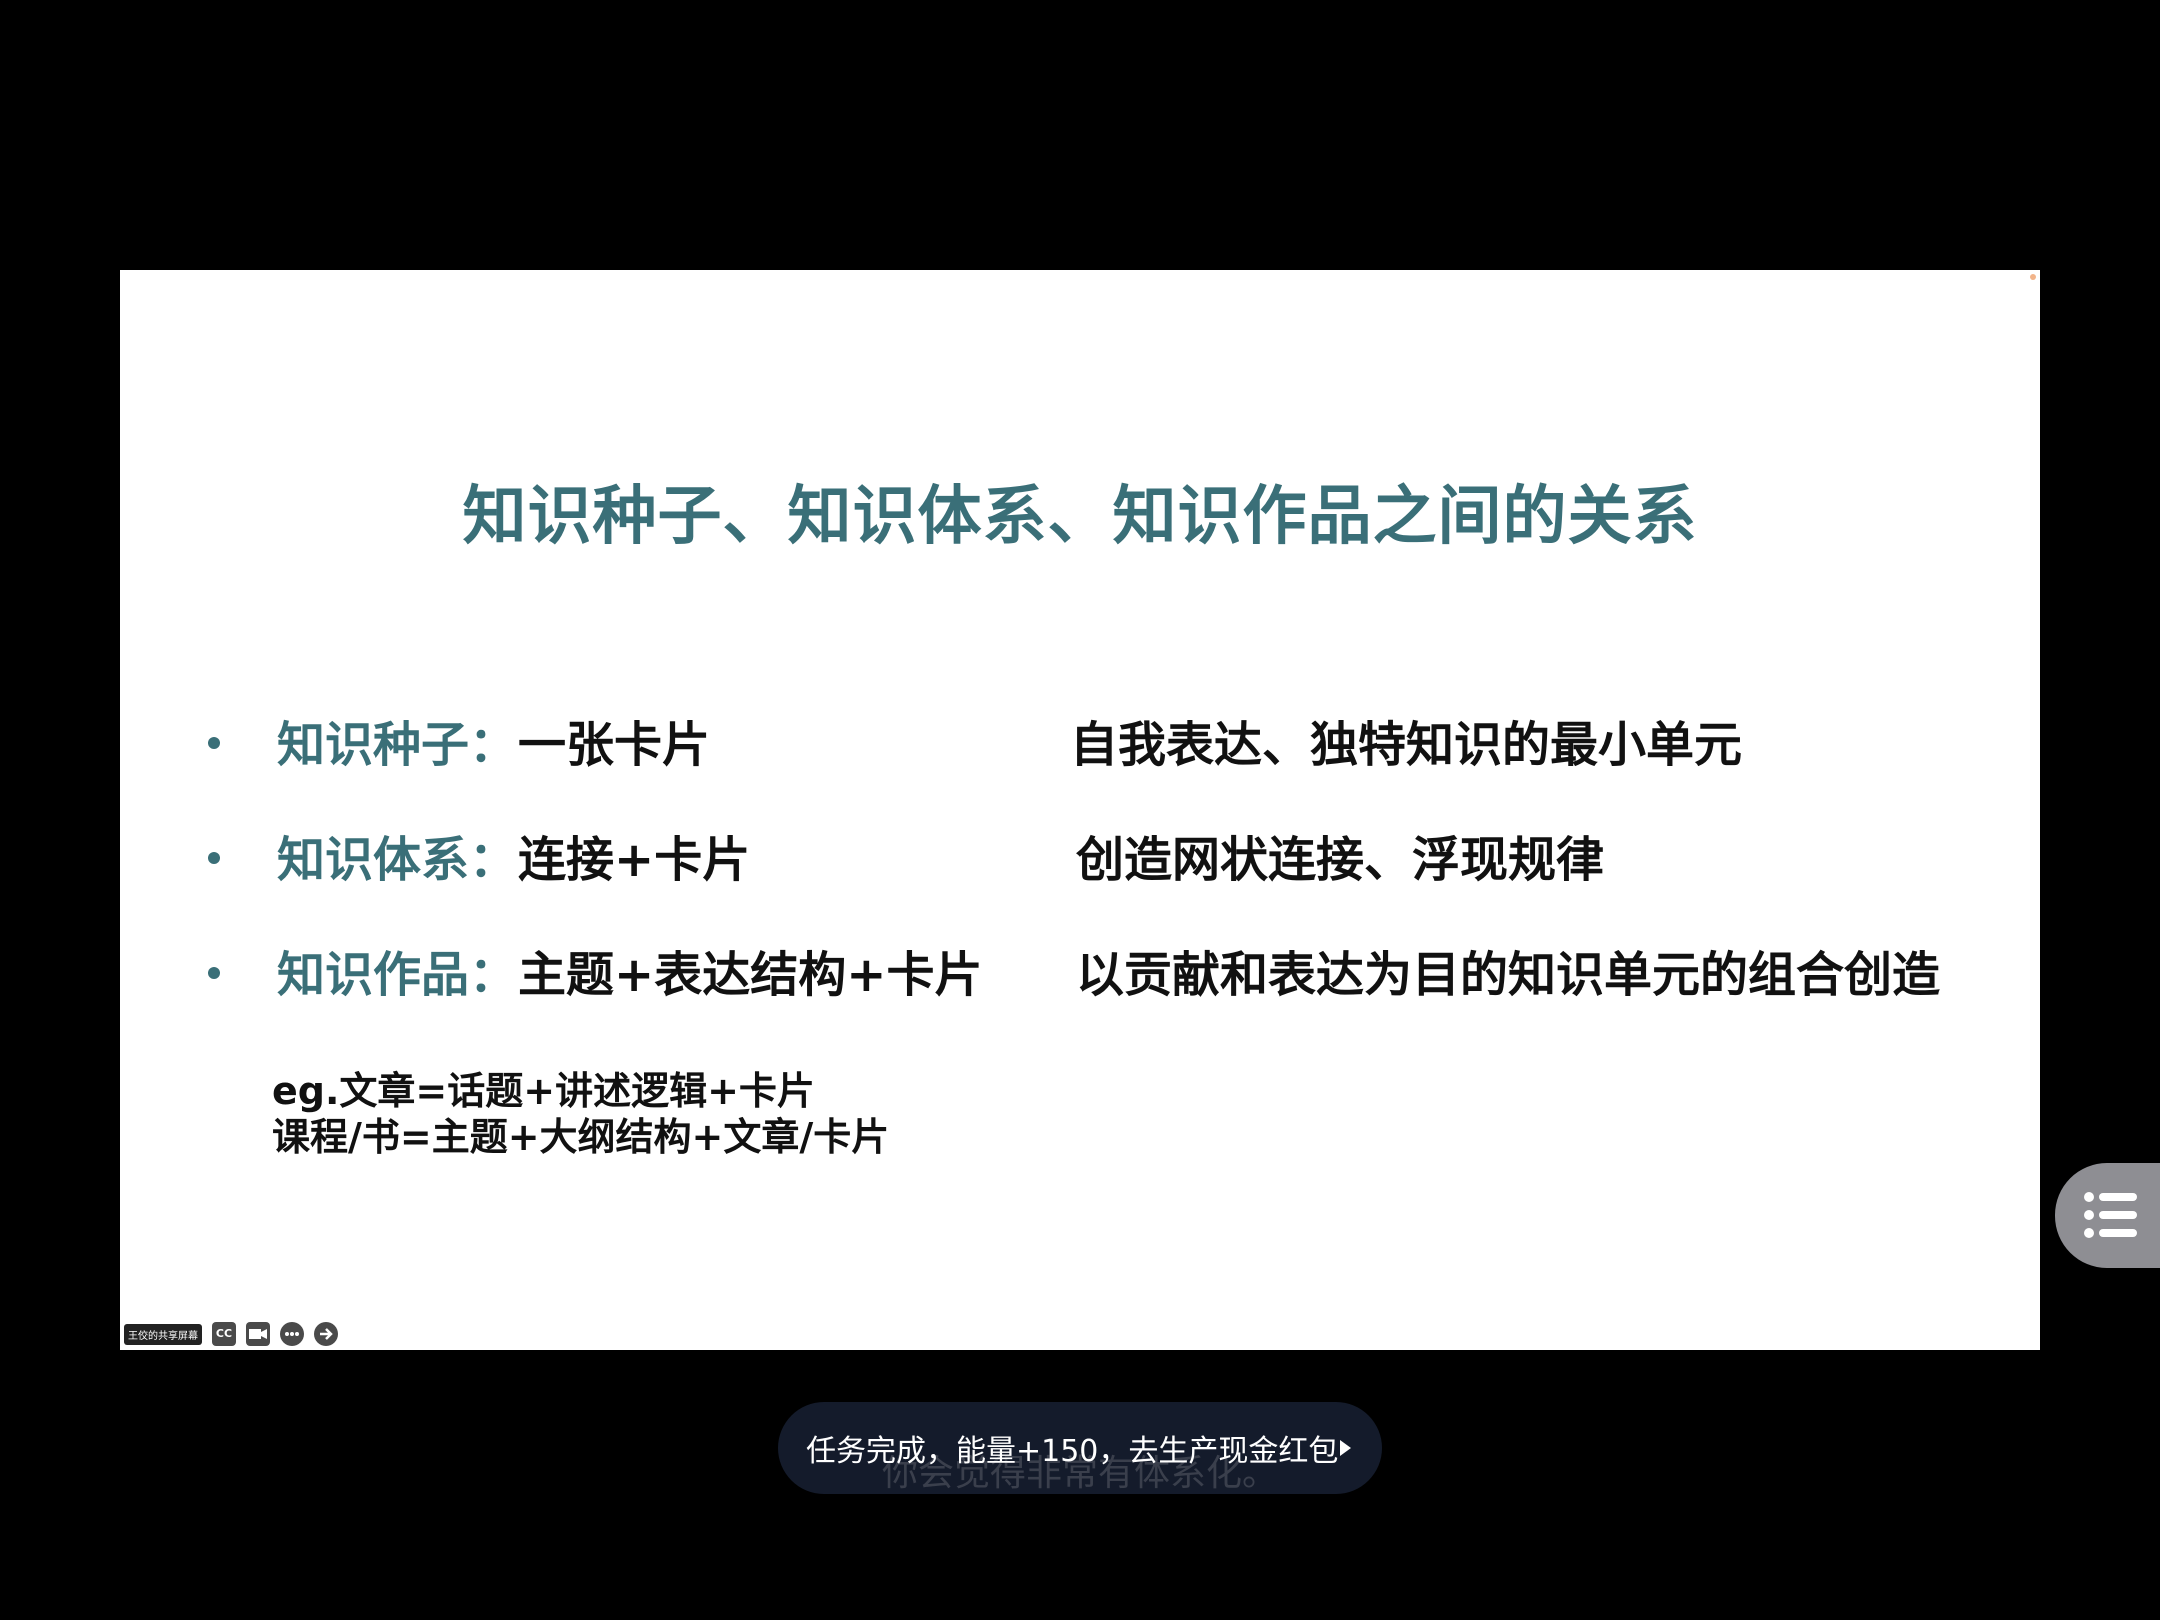  Describe the element at coordinates (397, 745) in the screenshot. I see `bullet-term: 知识种子：` at that location.